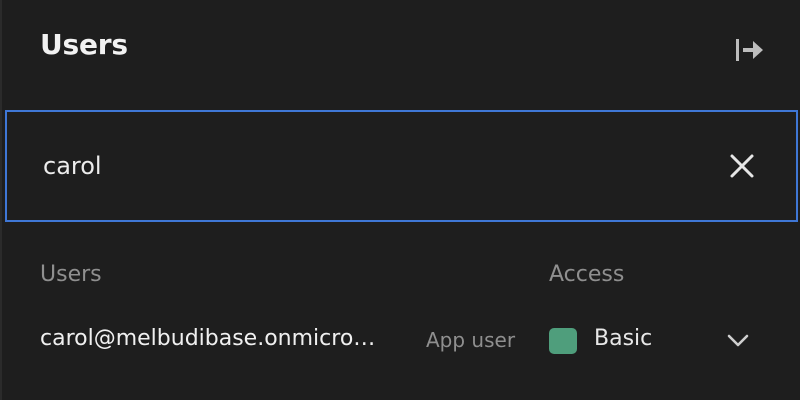  I want to click on user-role-label: App user, so click(471, 340).